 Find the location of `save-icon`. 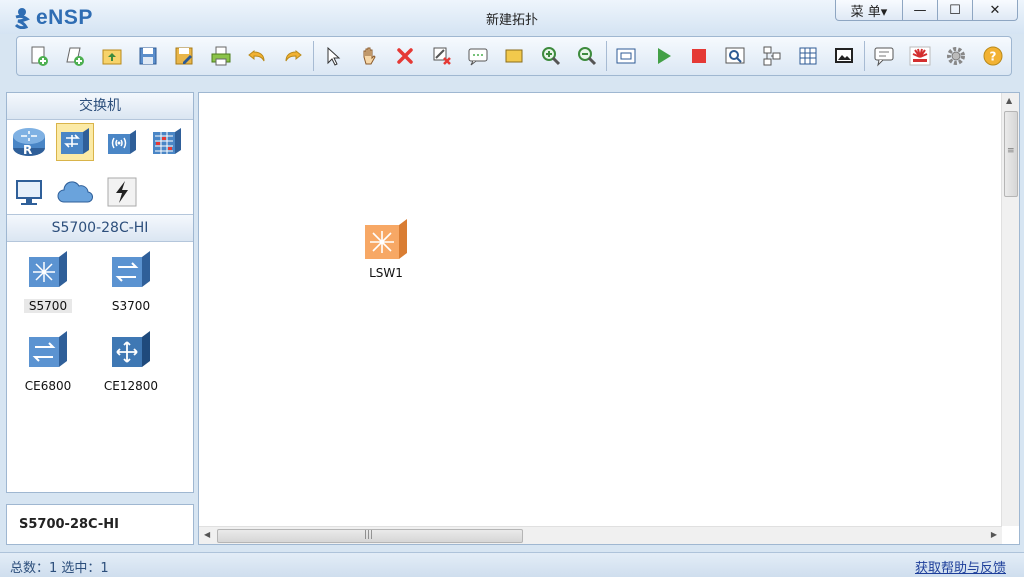

save-icon is located at coordinates (148, 56).